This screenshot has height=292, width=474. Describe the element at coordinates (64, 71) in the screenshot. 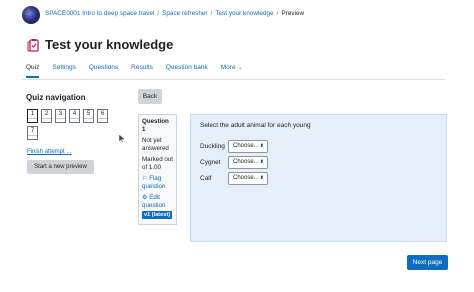

I see `tab-settings: Settings` at that location.